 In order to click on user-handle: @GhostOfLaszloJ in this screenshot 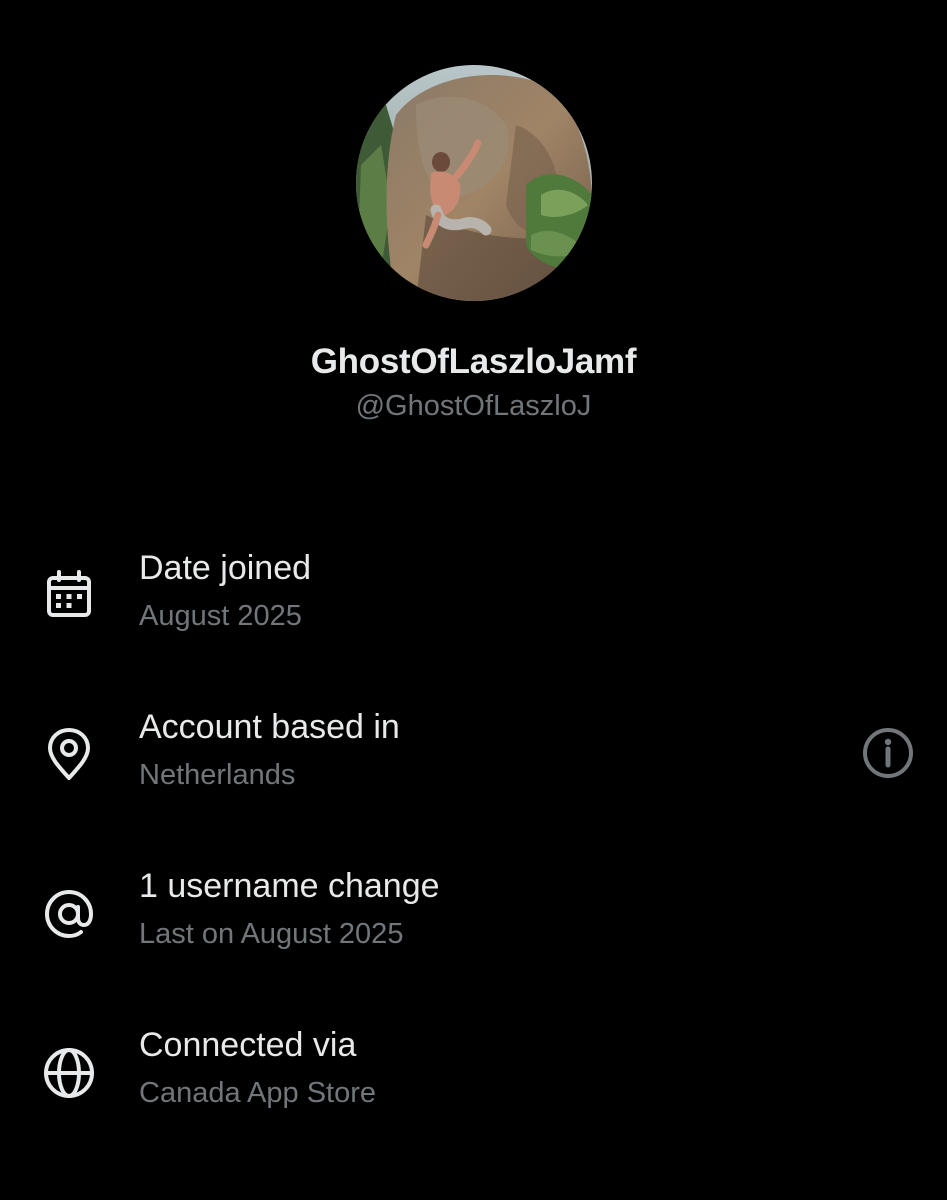, I will do `click(473, 406)`.